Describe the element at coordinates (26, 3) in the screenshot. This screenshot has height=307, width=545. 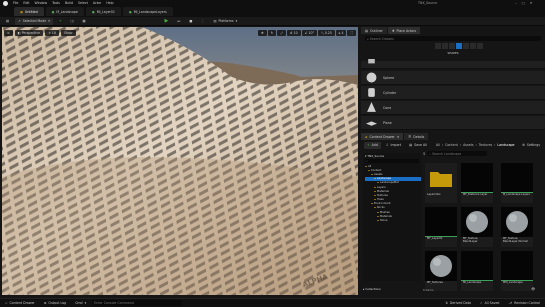
I see `menu-item-edit: Edit` at that location.